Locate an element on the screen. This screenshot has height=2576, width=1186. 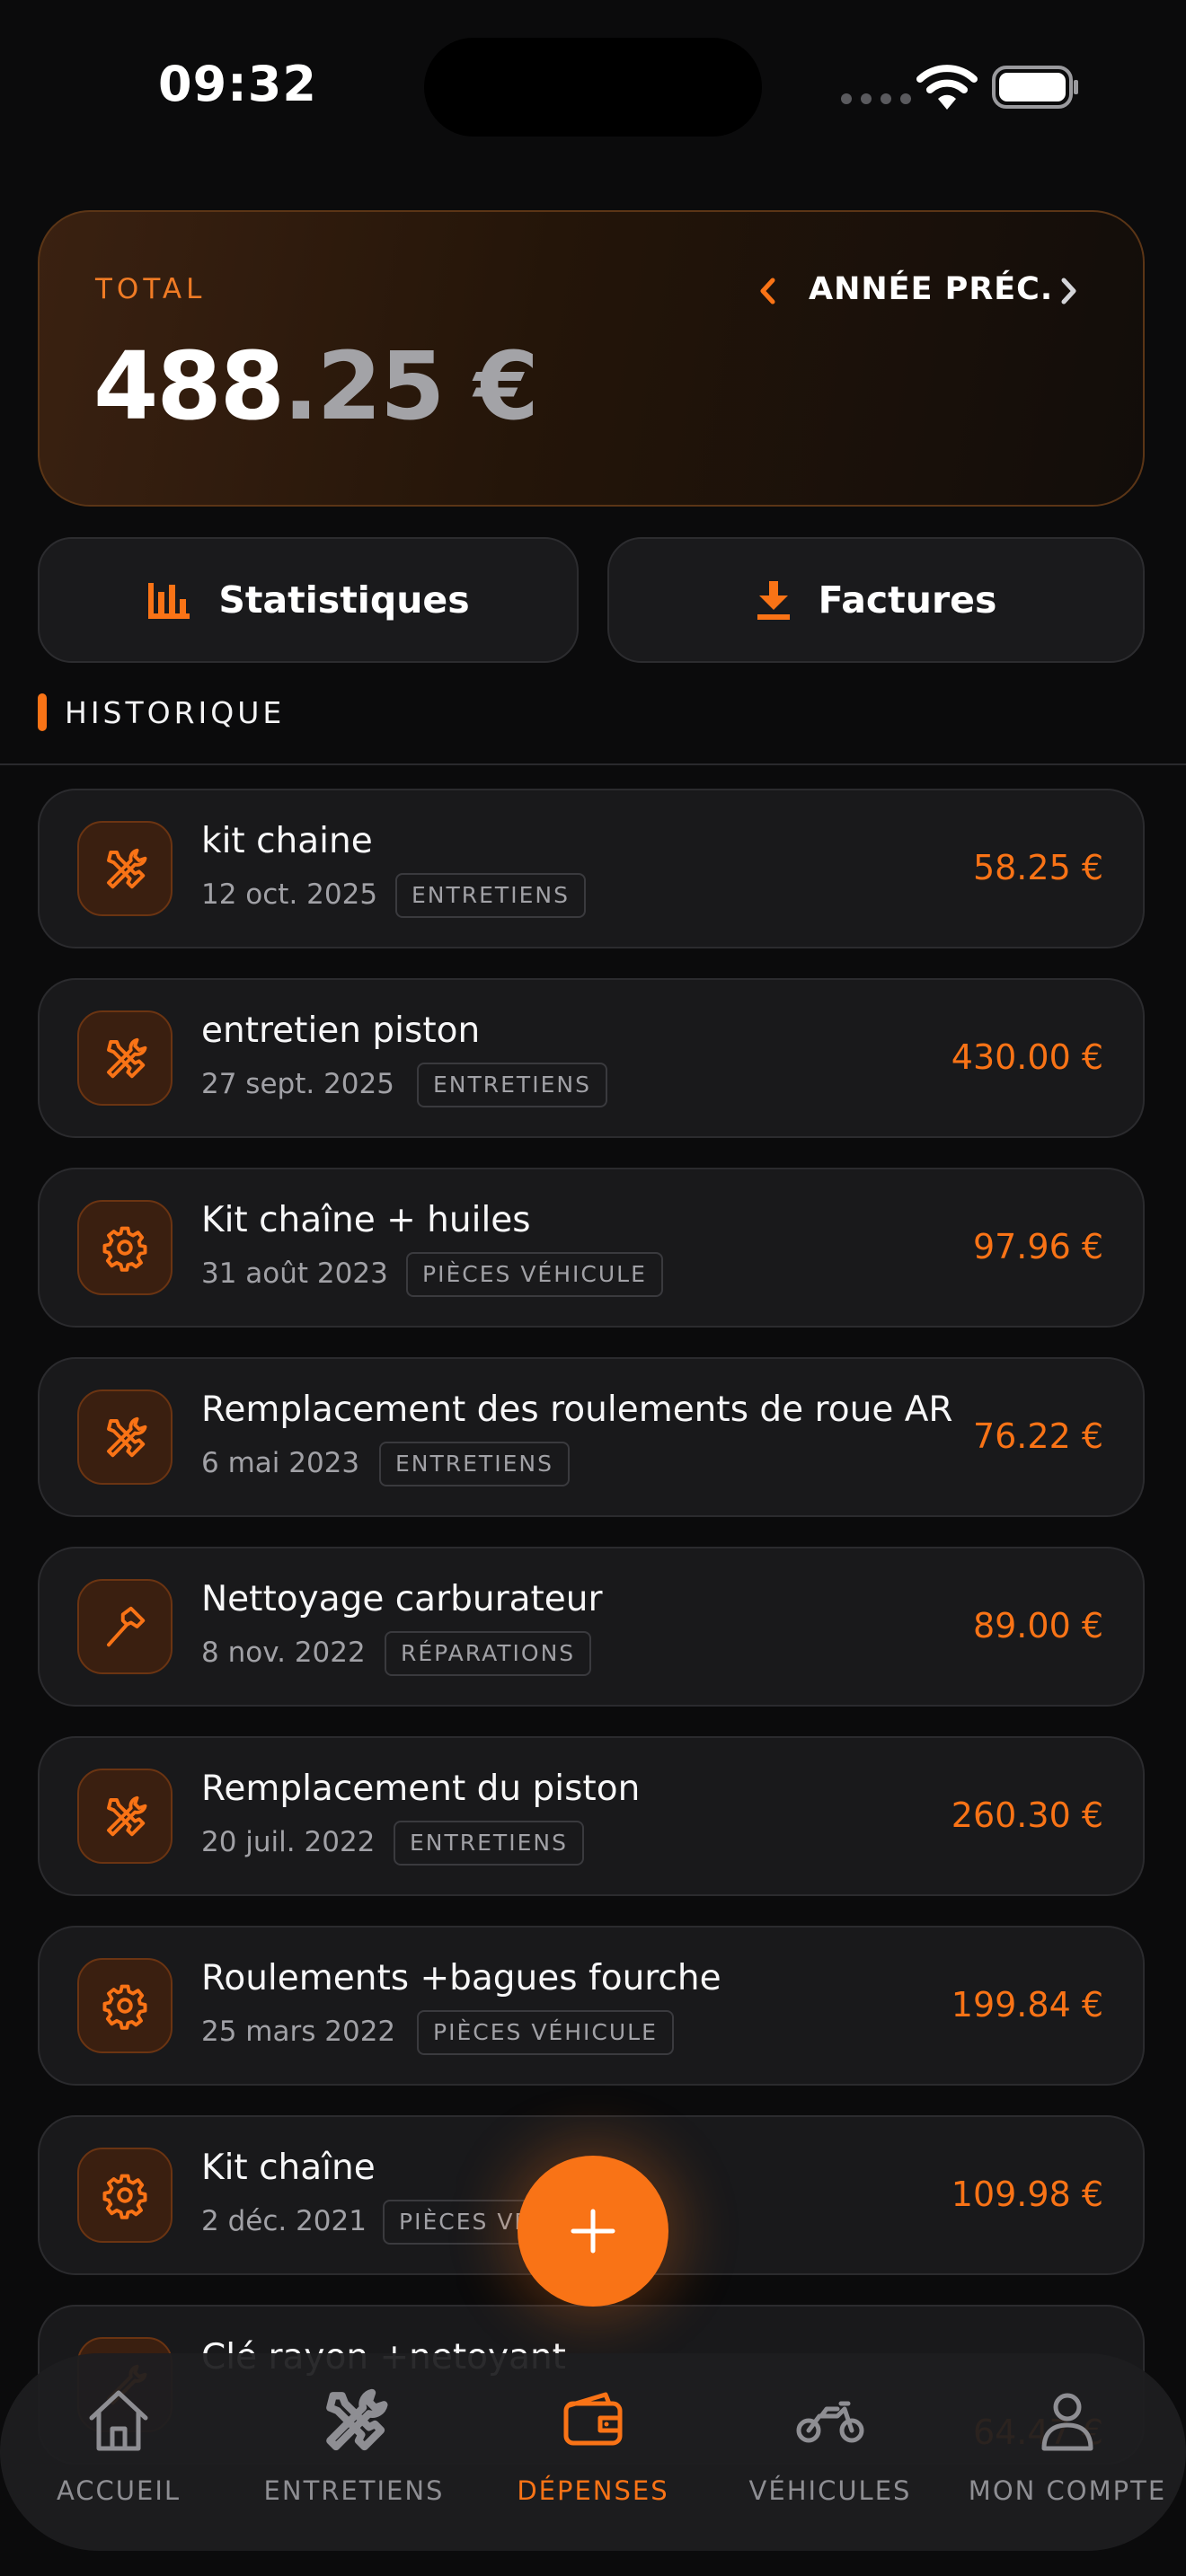
tab-mon-compte: MON COMPTE is located at coordinates (1067, 2445).